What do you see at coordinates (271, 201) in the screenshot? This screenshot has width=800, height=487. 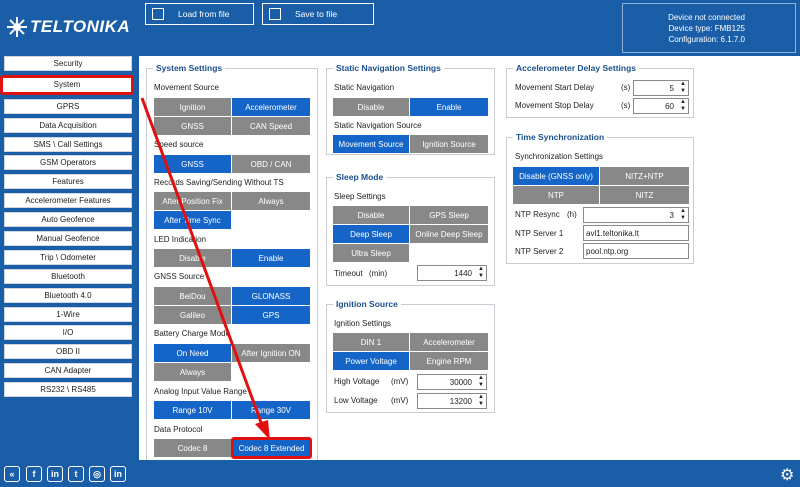 I see `records-always-option: Always` at bounding box center [271, 201].